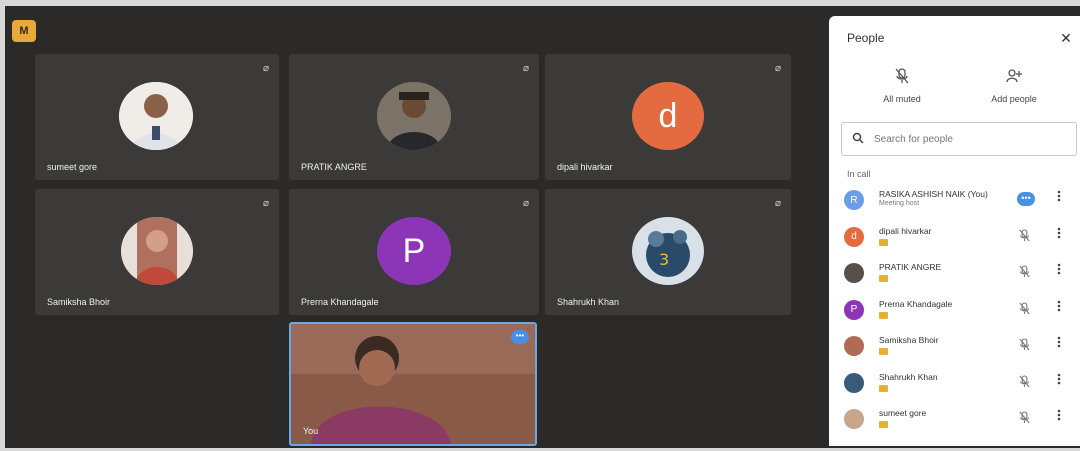 This screenshot has width=1080, height=451. What do you see at coordinates (866, 38) in the screenshot?
I see `panel-title: People` at bounding box center [866, 38].